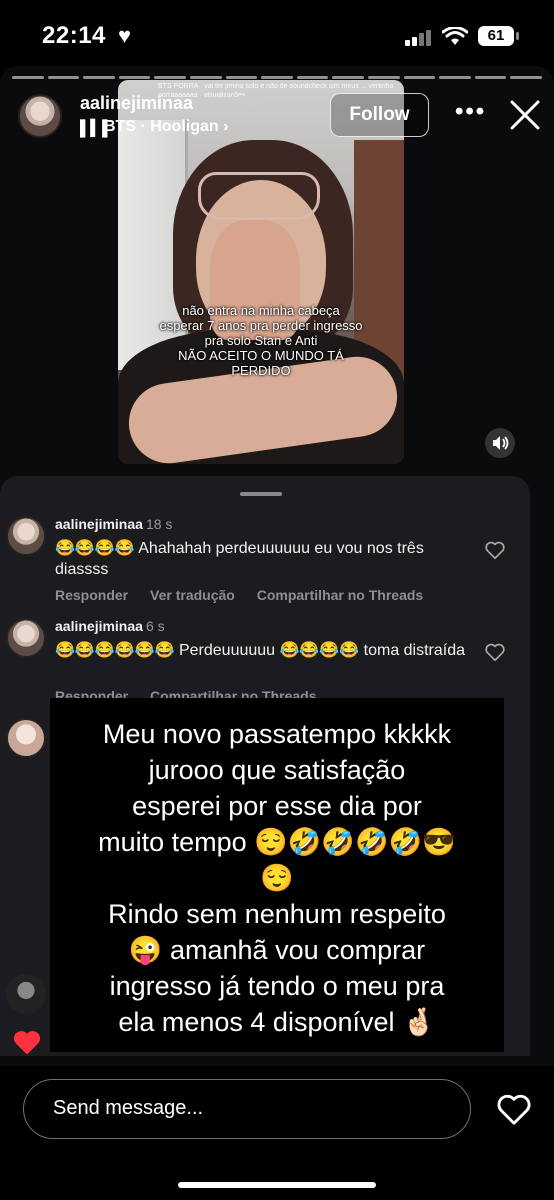  I want to click on video-caption-line: não entra na minha cabeça, so click(261, 310).